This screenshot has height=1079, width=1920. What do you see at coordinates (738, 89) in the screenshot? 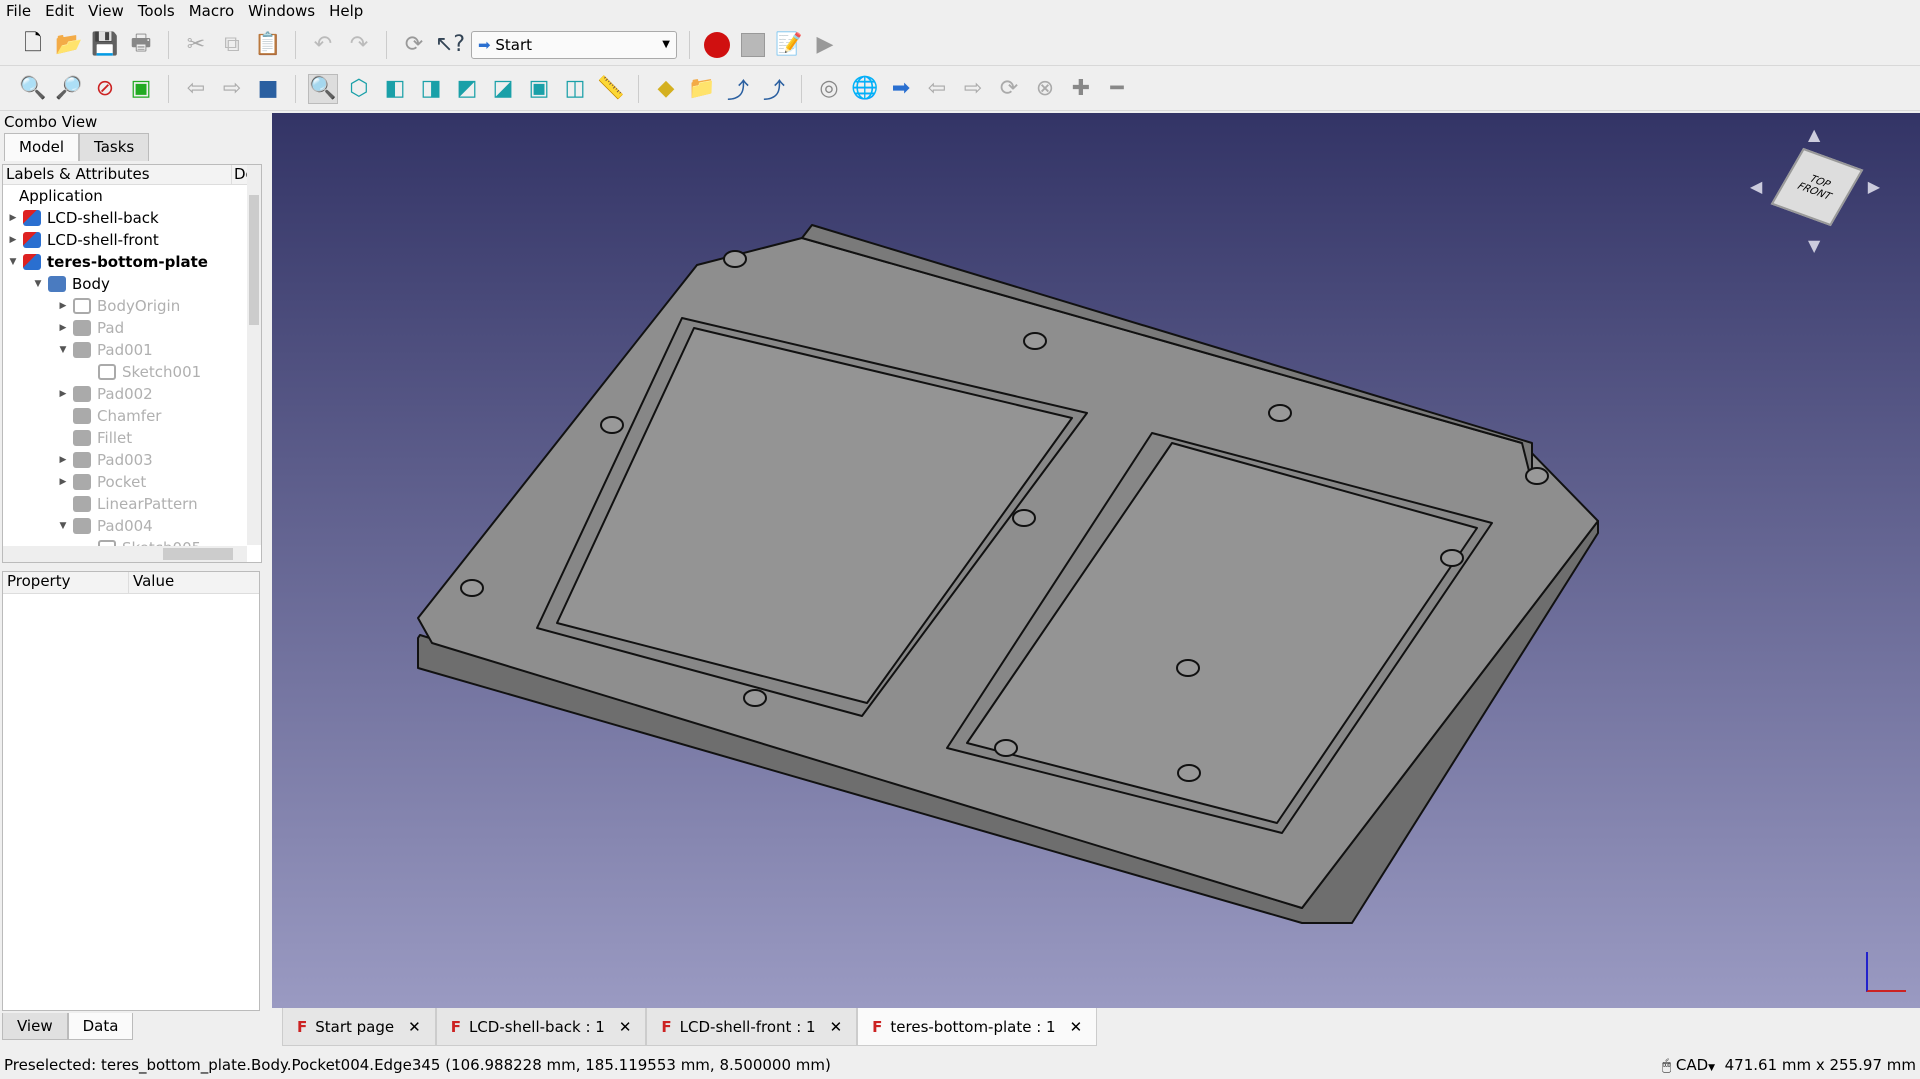
I see `link-icon: ⤴` at bounding box center [738, 89].